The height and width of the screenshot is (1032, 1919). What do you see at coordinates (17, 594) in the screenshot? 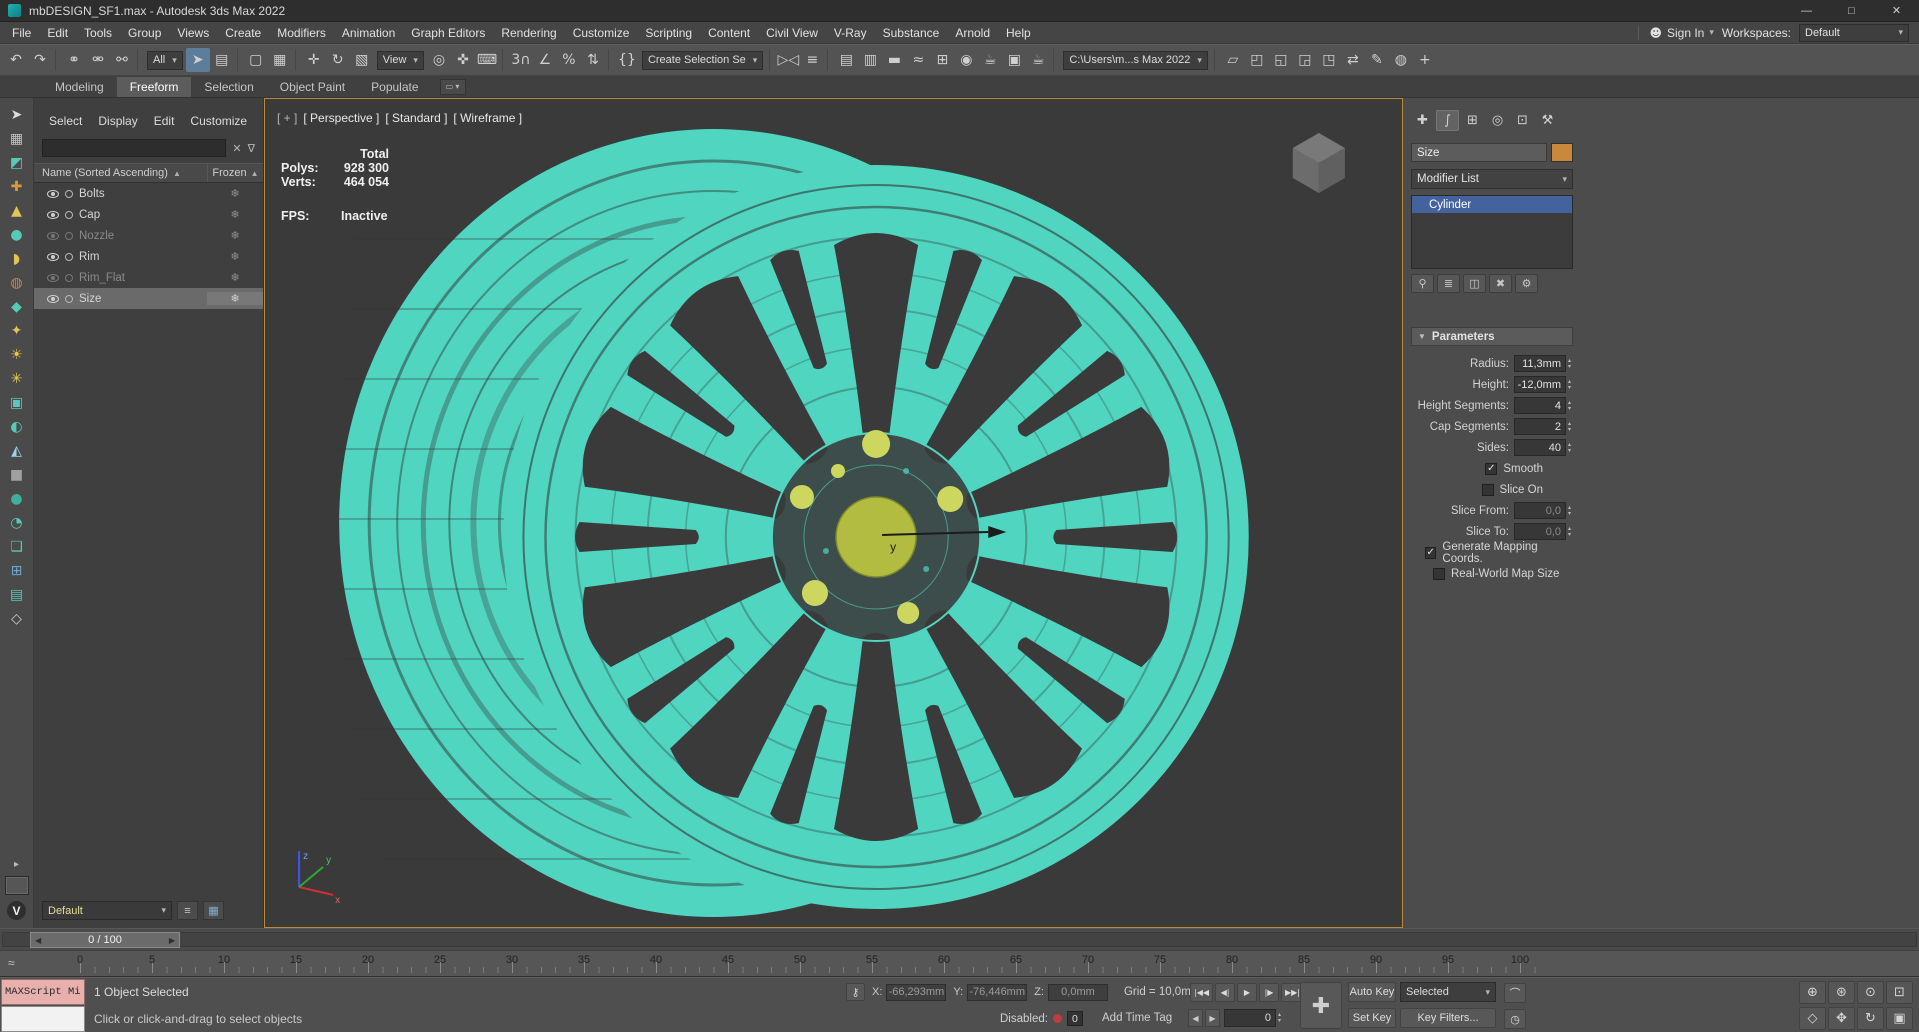
I see `left-toolbar-icon: ▤` at bounding box center [17, 594].